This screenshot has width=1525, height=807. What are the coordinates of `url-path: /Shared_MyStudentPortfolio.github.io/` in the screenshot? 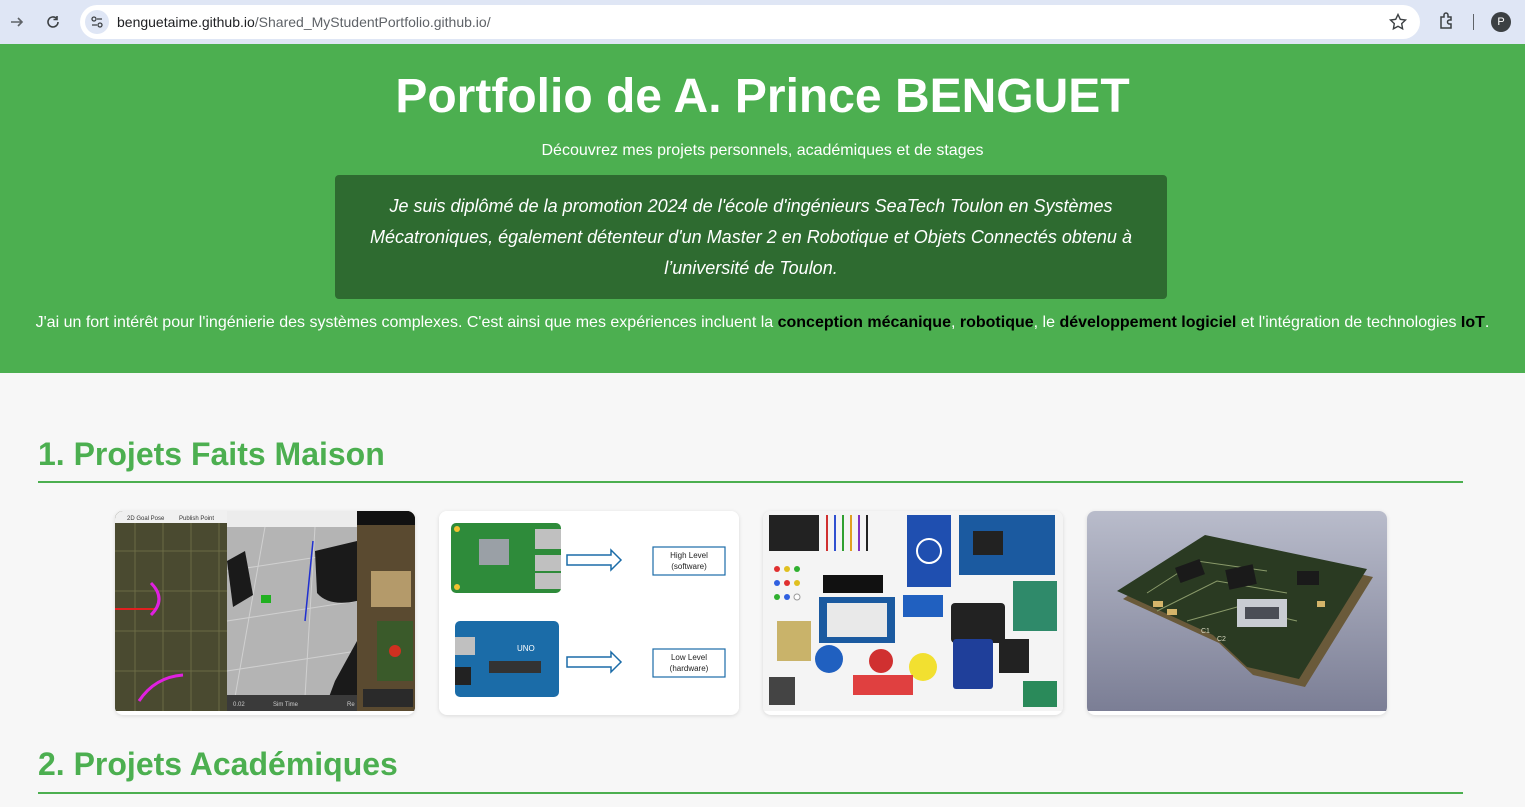 It's located at (372, 22).